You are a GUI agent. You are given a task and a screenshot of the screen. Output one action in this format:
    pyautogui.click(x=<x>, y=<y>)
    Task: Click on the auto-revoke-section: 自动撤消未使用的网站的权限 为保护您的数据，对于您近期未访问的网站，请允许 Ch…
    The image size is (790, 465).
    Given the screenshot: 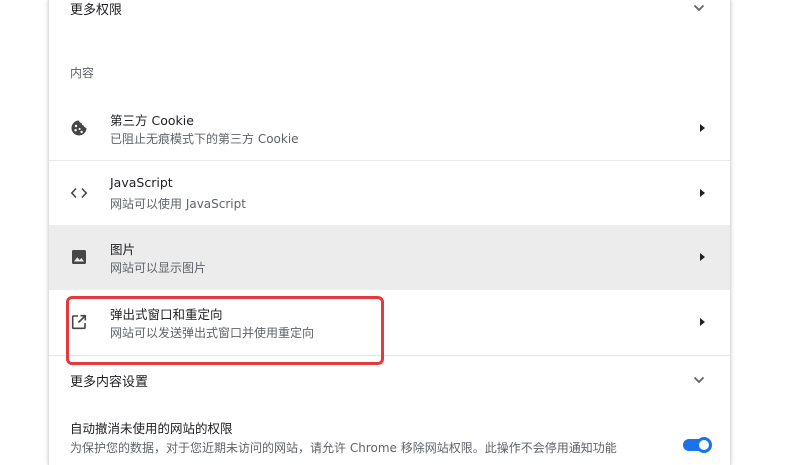 What is the action you would take?
    pyautogui.click(x=389, y=436)
    